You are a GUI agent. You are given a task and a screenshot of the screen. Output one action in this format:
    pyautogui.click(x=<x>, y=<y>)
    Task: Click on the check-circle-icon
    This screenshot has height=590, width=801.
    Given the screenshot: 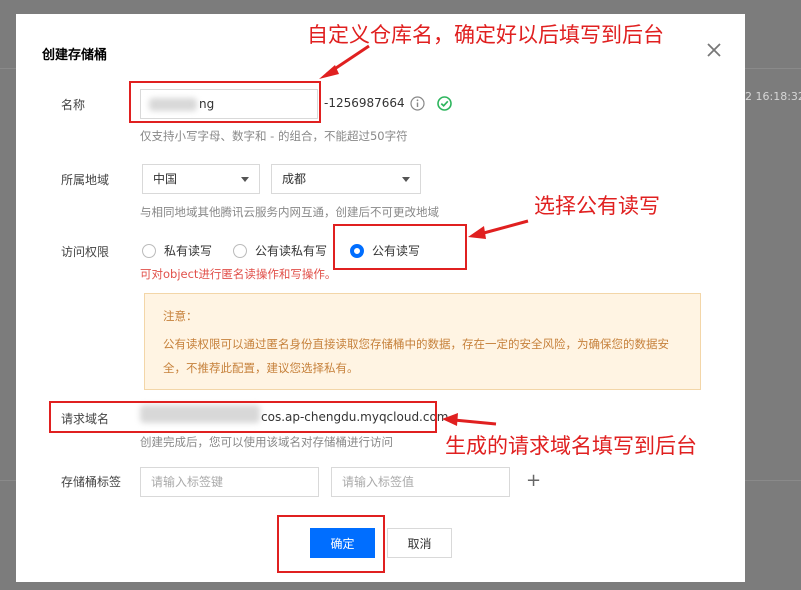 What is the action you would take?
    pyautogui.click(x=444, y=103)
    